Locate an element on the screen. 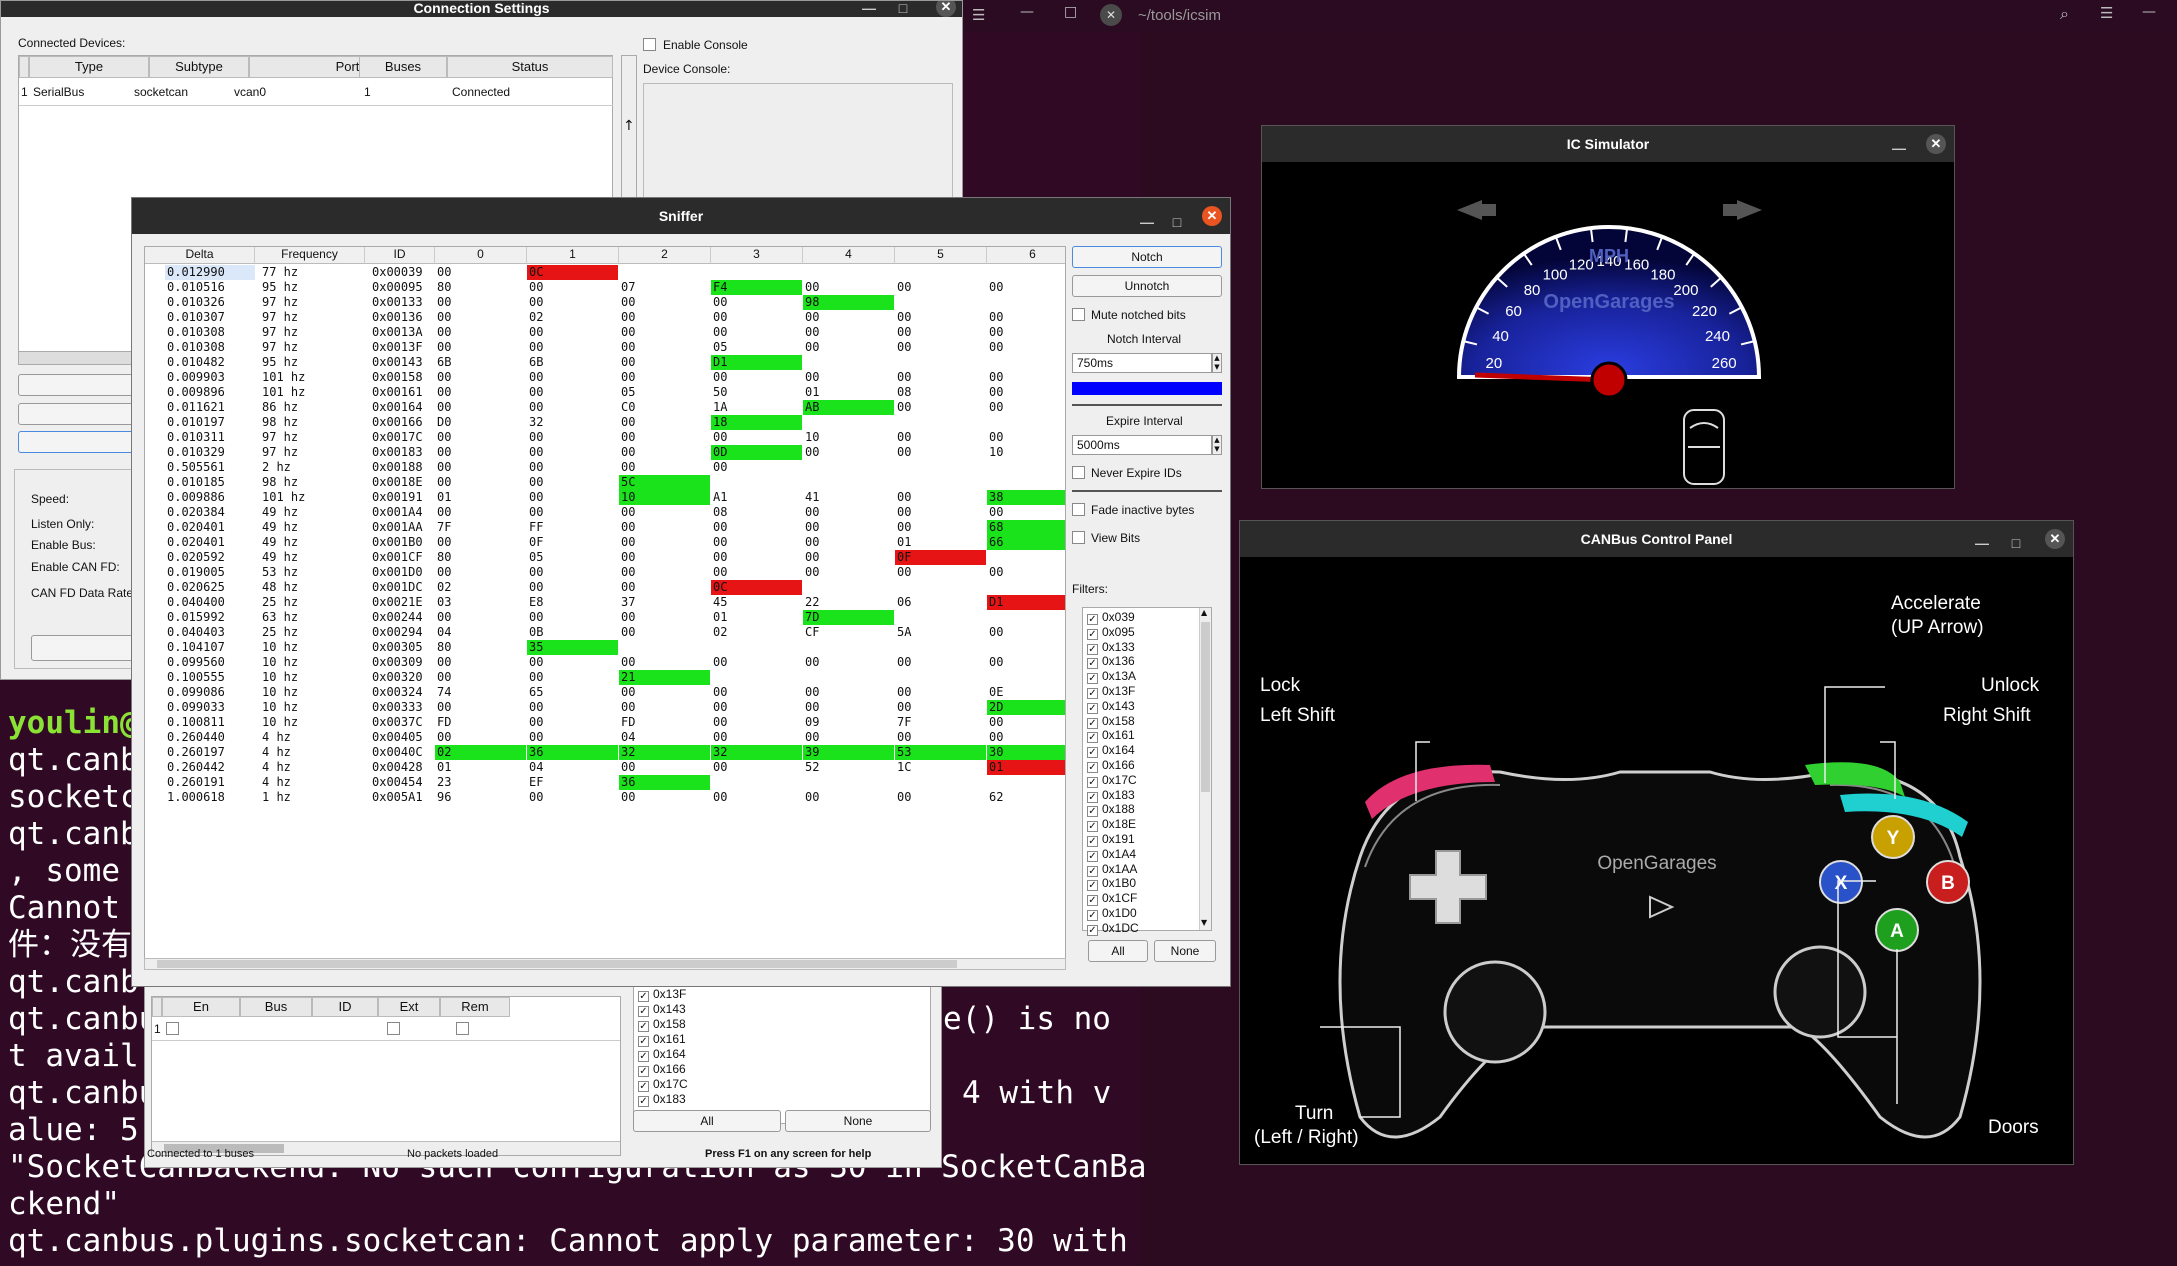  col-en: En is located at coordinates (201, 1007).